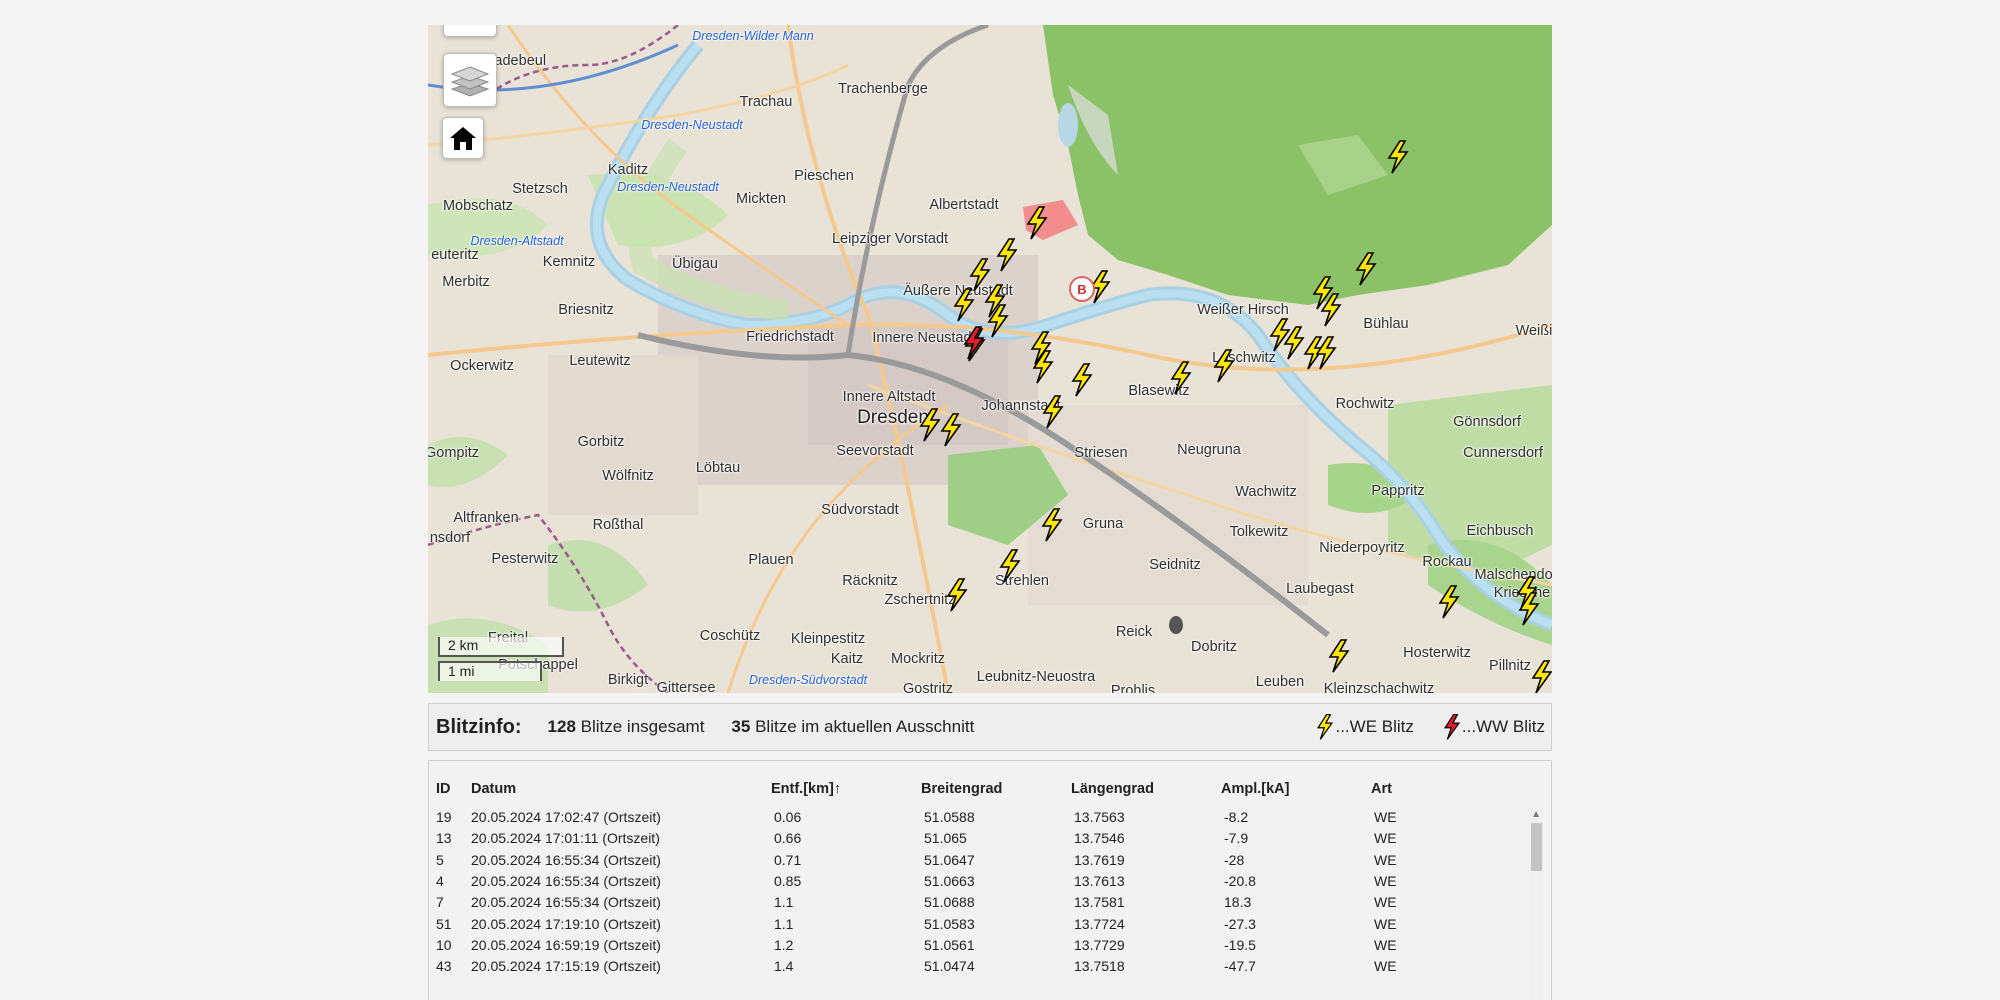 This screenshot has width=2000, height=1000. What do you see at coordinates (949, 944) in the screenshot?
I see `table-cell: 51.0561` at bounding box center [949, 944].